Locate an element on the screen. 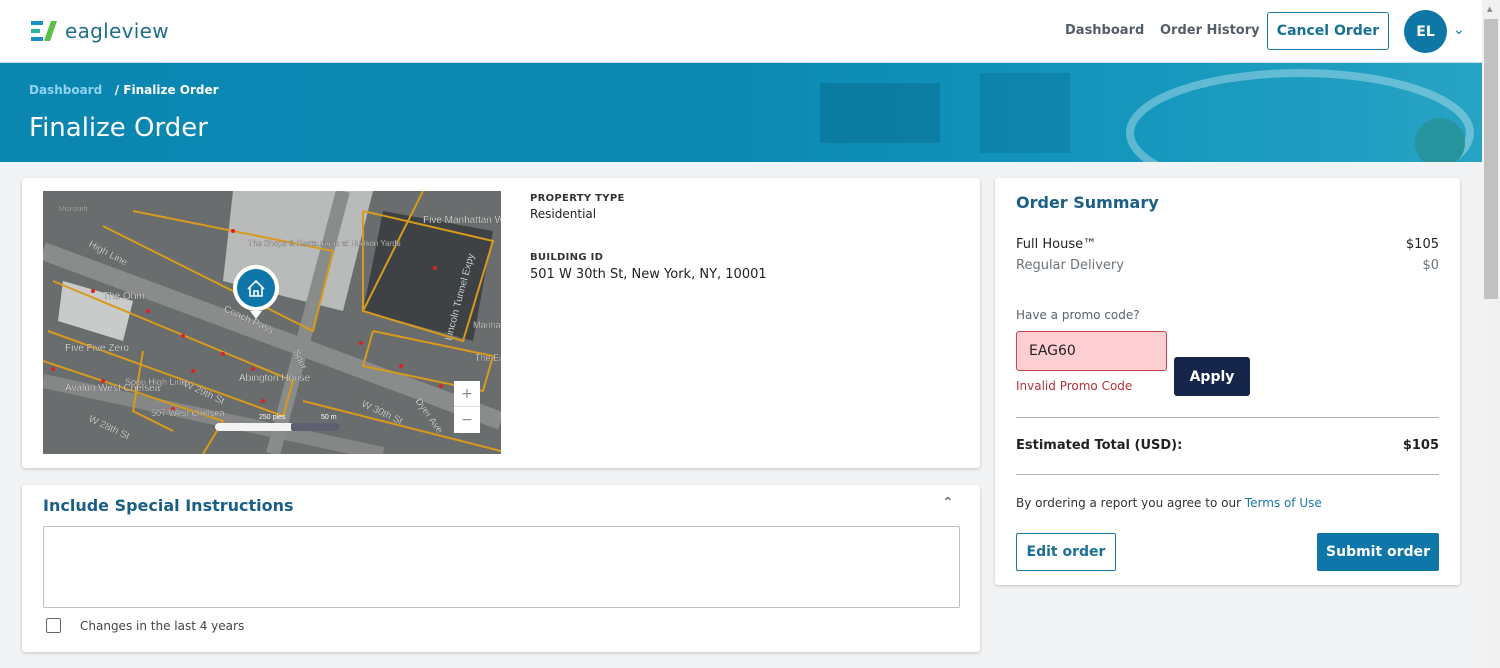 The height and width of the screenshot is (668, 1500). submit-order-button: Submit order is located at coordinates (1378, 552).